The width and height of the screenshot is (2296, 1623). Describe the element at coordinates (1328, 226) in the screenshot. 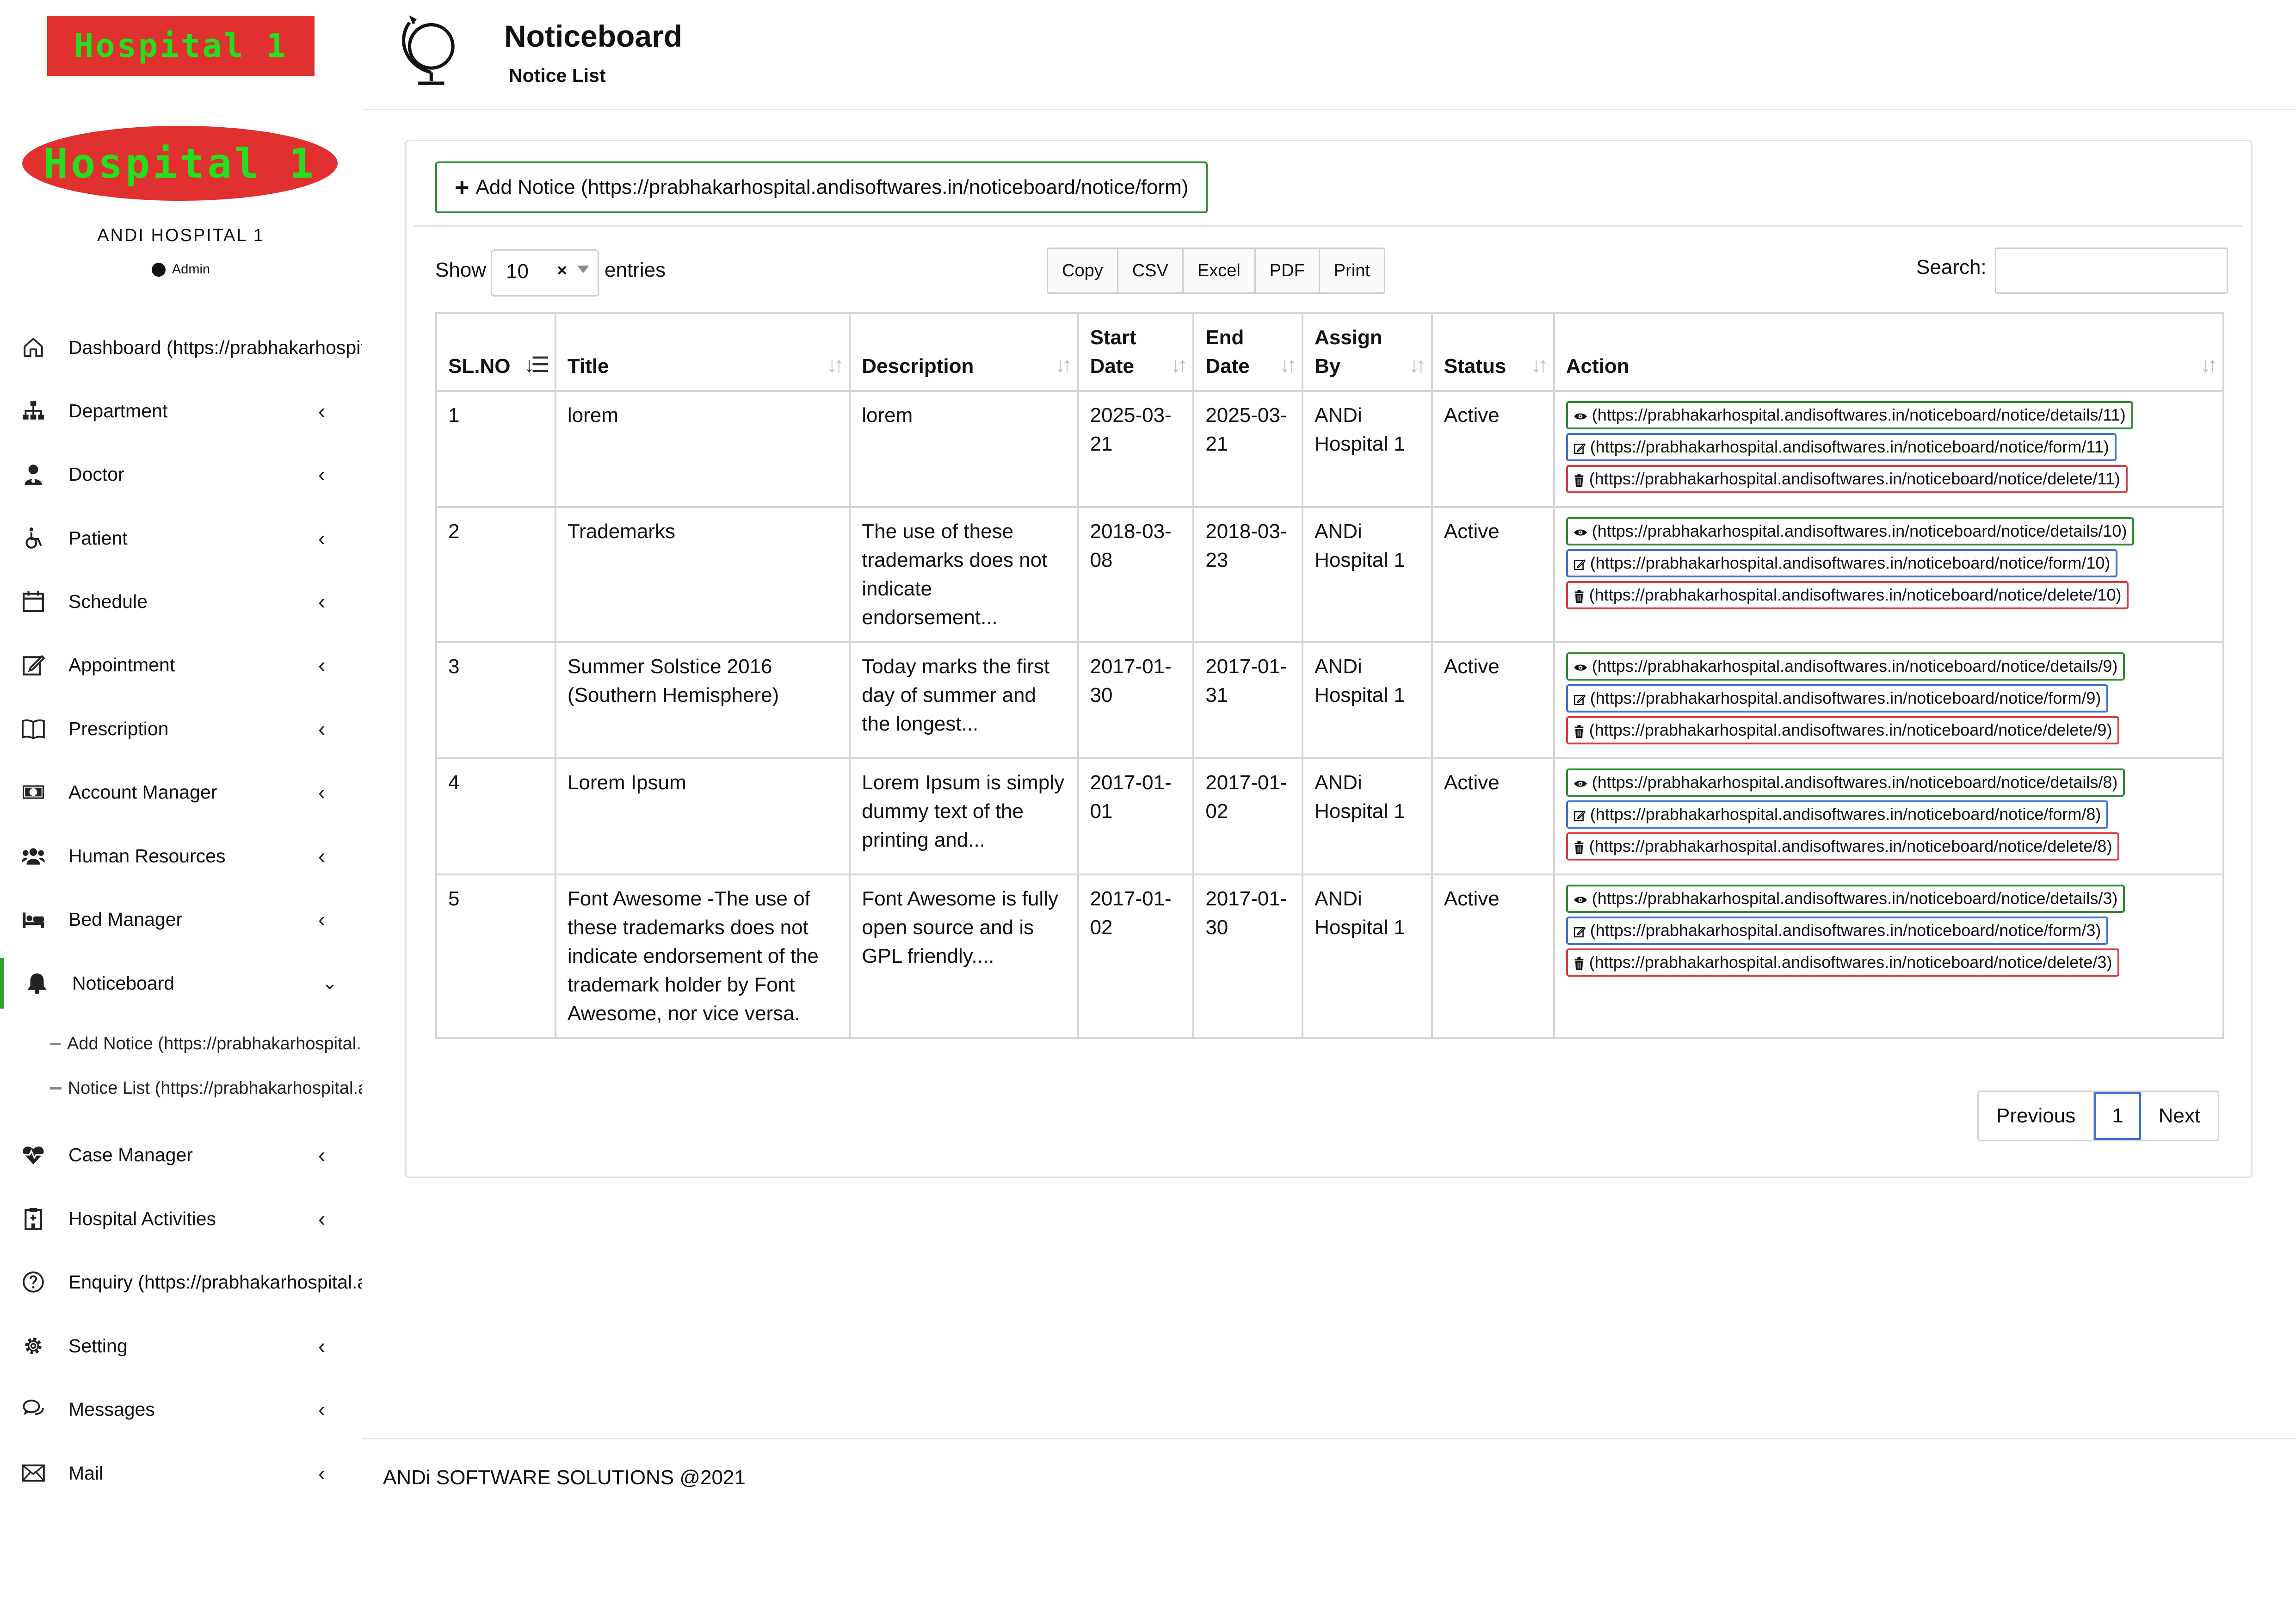

I see `divider` at that location.